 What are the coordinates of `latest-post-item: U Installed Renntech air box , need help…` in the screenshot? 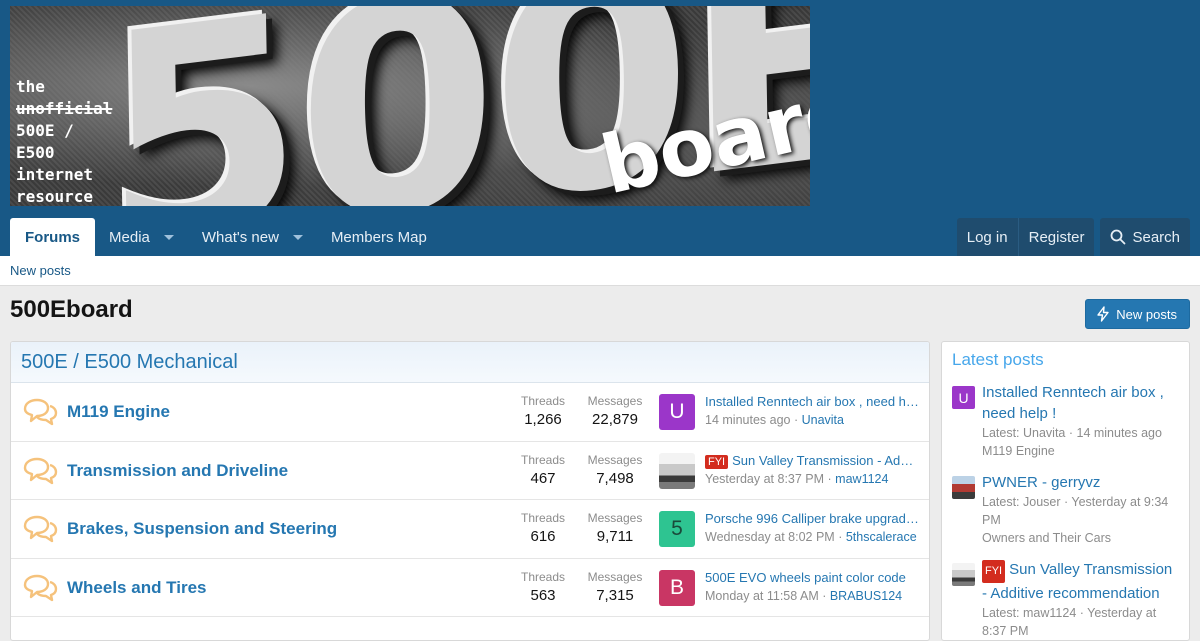 It's located at (1065, 421).